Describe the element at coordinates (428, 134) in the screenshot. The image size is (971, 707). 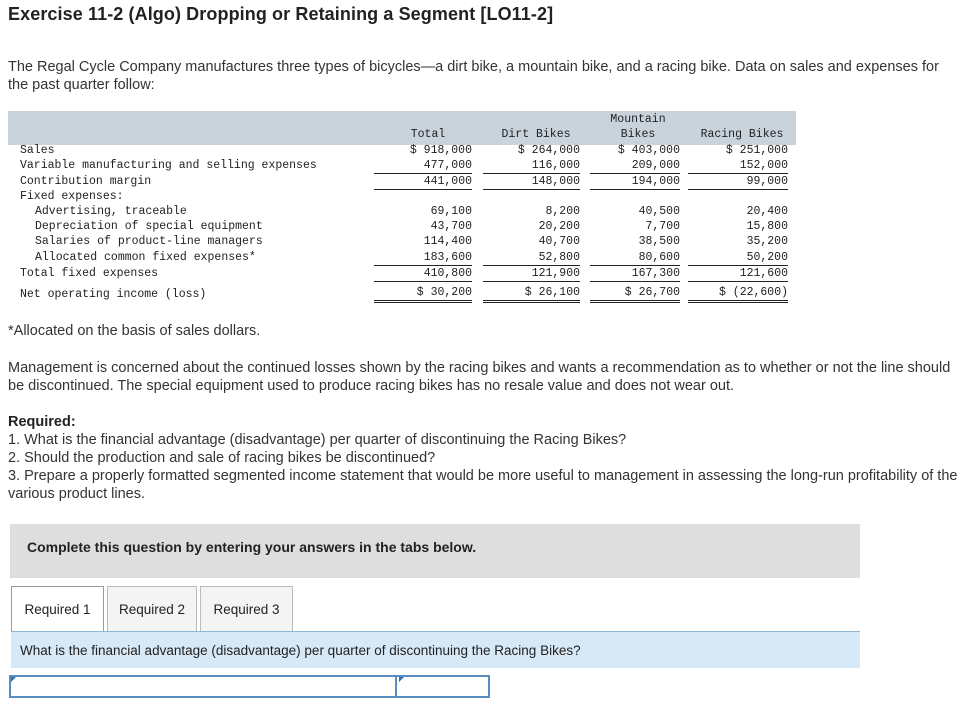
I see `col-header-total: Total` at that location.